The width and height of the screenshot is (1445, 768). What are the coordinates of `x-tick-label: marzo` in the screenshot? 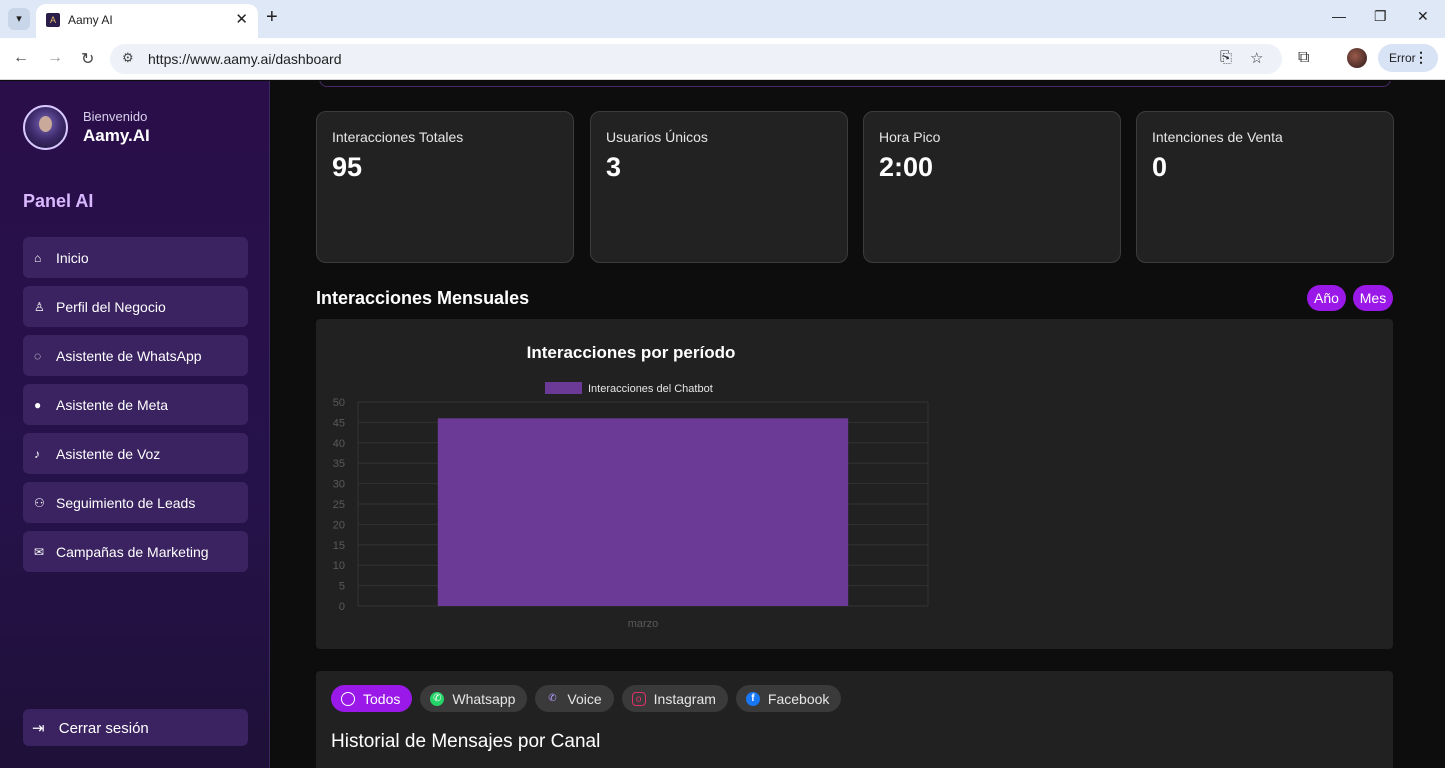 It's located at (643, 624).